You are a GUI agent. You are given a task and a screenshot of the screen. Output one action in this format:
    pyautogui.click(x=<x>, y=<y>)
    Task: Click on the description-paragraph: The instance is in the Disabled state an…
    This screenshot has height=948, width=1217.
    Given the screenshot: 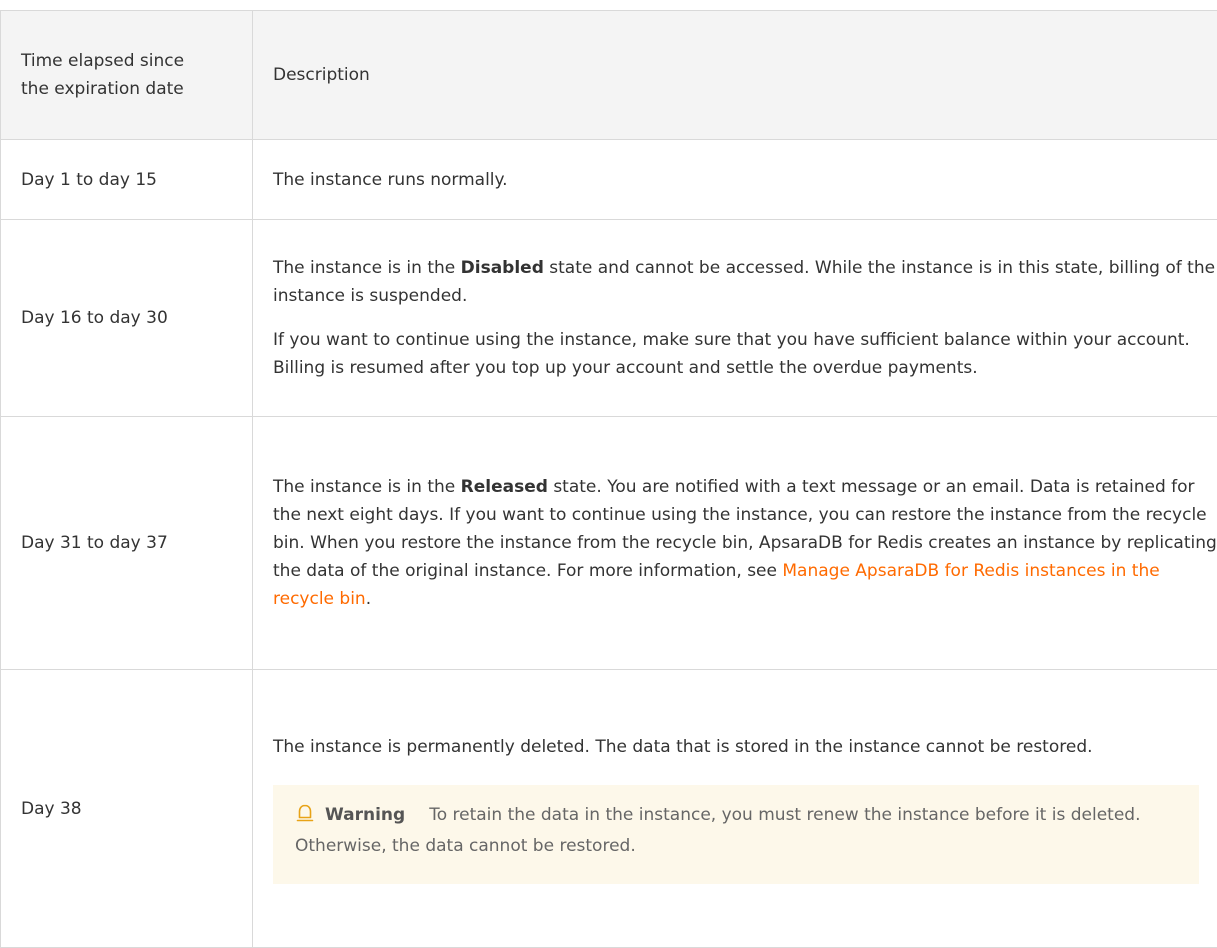 What is the action you would take?
    pyautogui.click(x=745, y=282)
    